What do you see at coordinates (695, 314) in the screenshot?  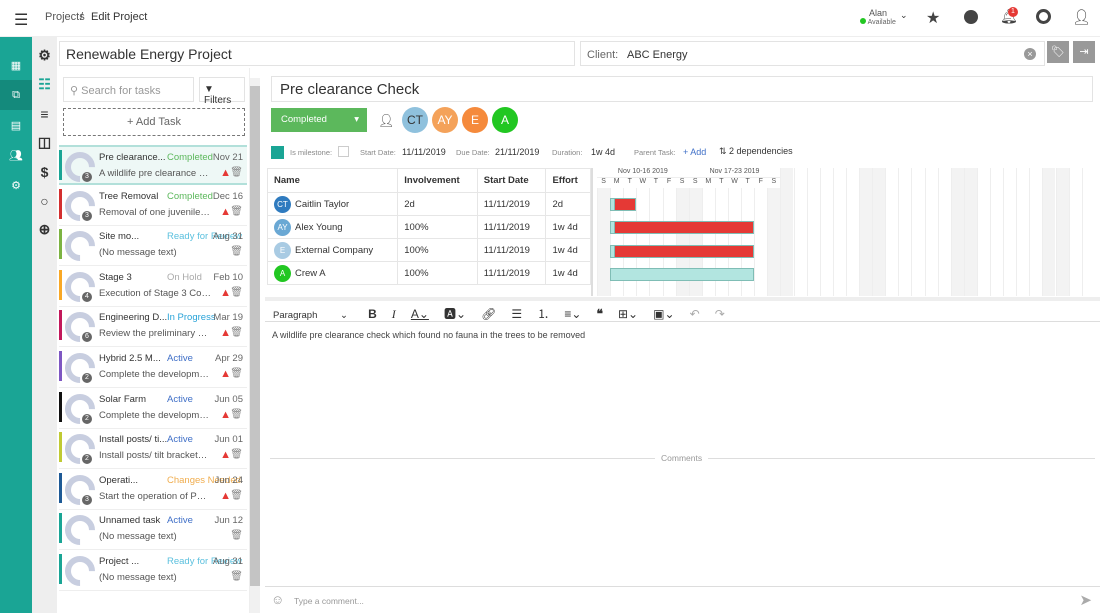 I see `undo-icon: ↶` at bounding box center [695, 314].